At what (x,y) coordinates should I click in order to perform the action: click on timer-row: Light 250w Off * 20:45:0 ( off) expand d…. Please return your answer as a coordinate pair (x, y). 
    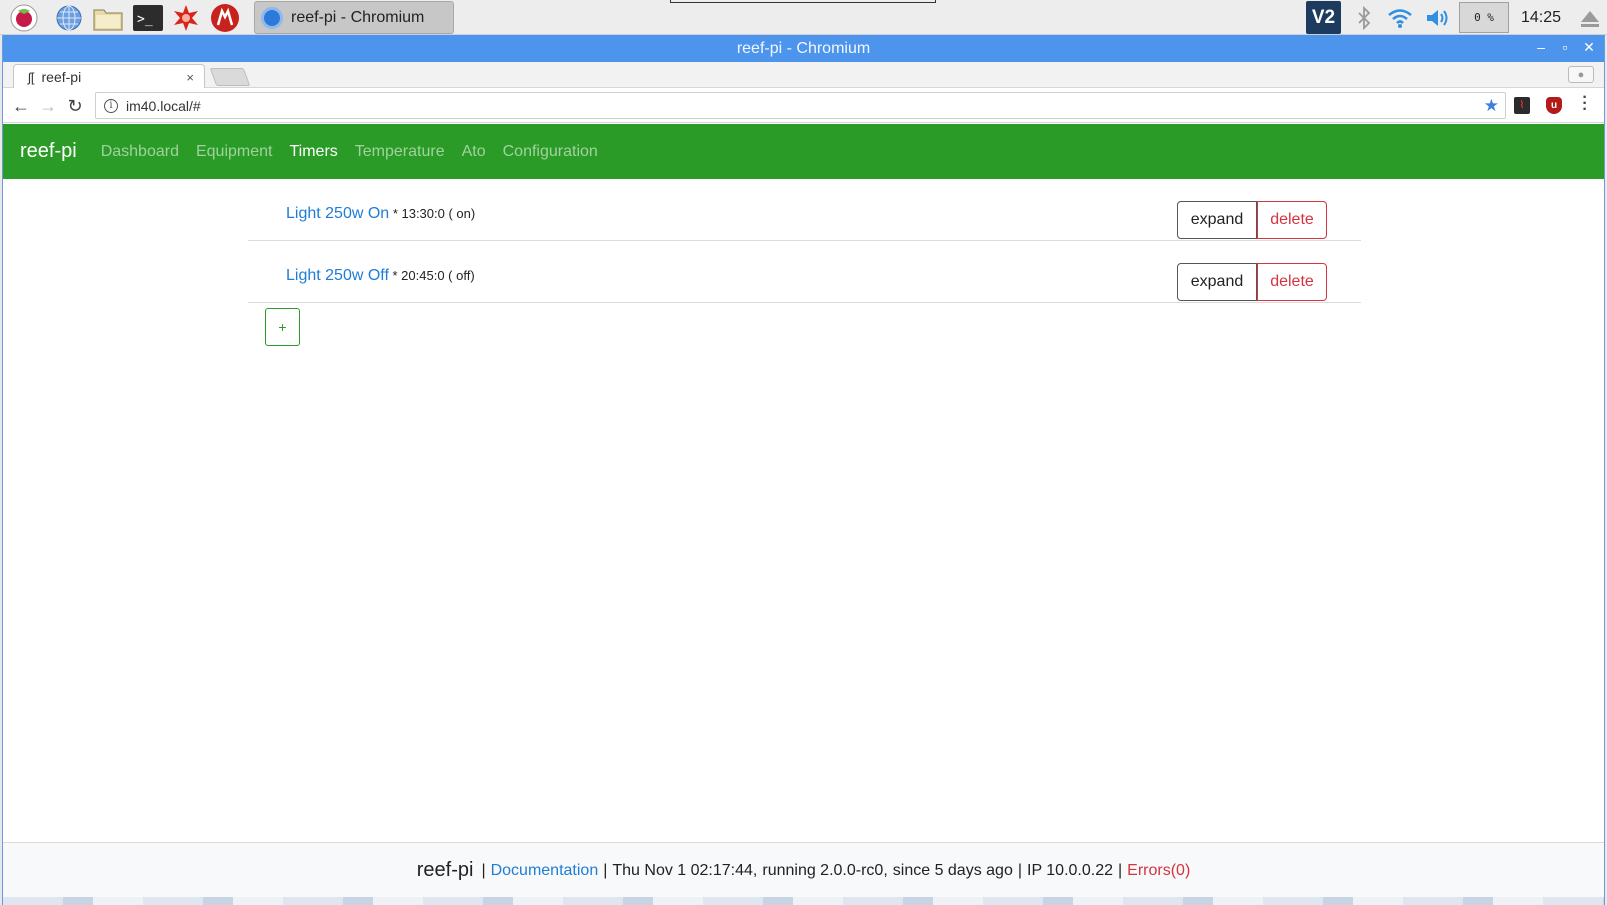
    Looking at the image, I should click on (804, 272).